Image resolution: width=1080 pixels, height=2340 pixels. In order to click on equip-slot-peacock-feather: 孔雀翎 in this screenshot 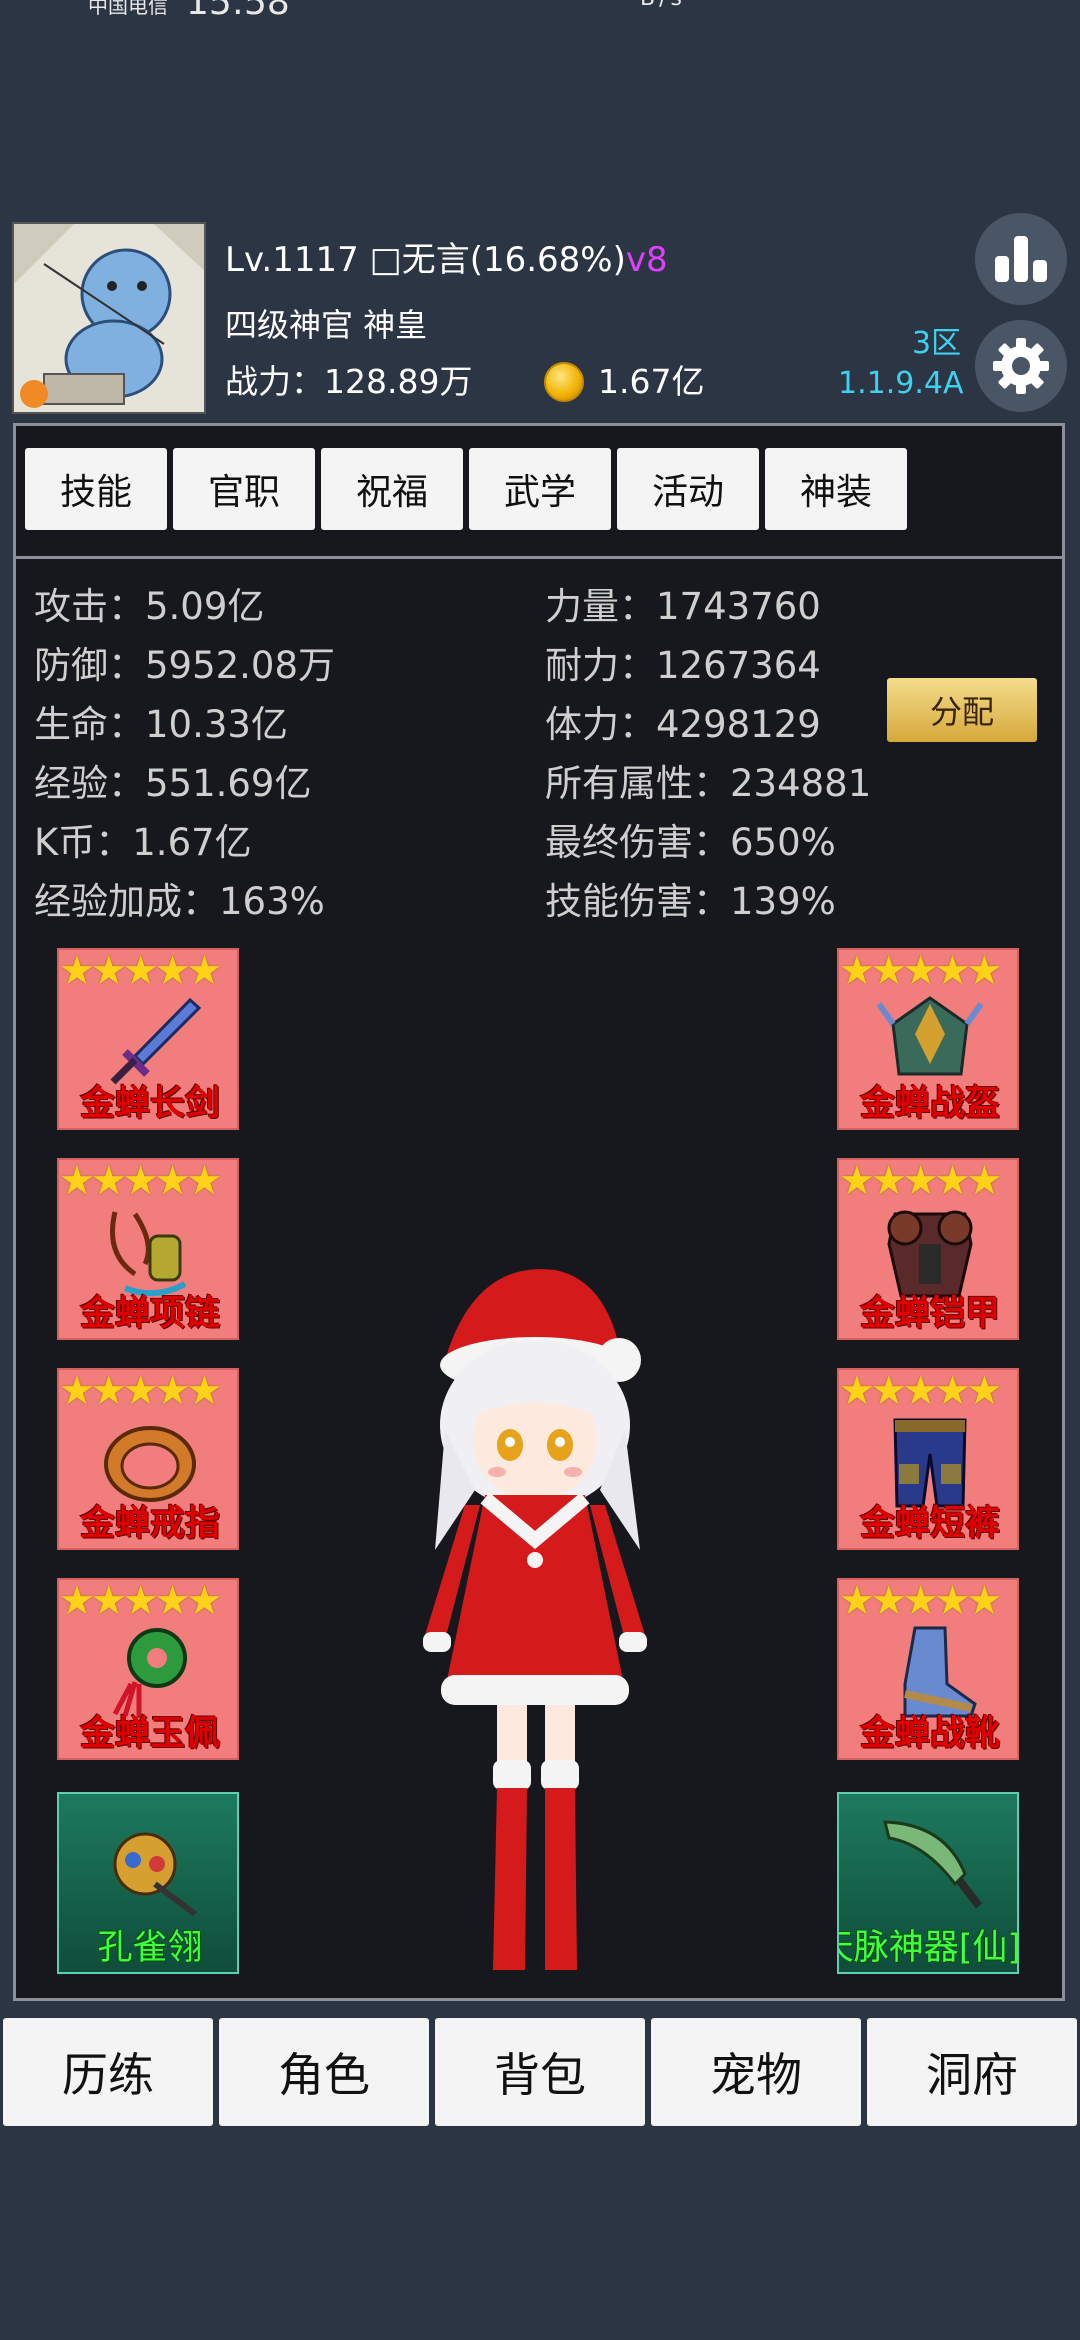, I will do `click(148, 1883)`.